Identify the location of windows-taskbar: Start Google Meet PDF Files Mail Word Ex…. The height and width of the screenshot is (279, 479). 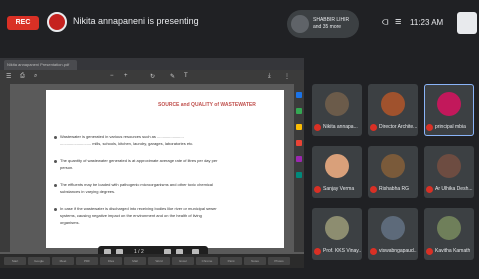
(152, 261).